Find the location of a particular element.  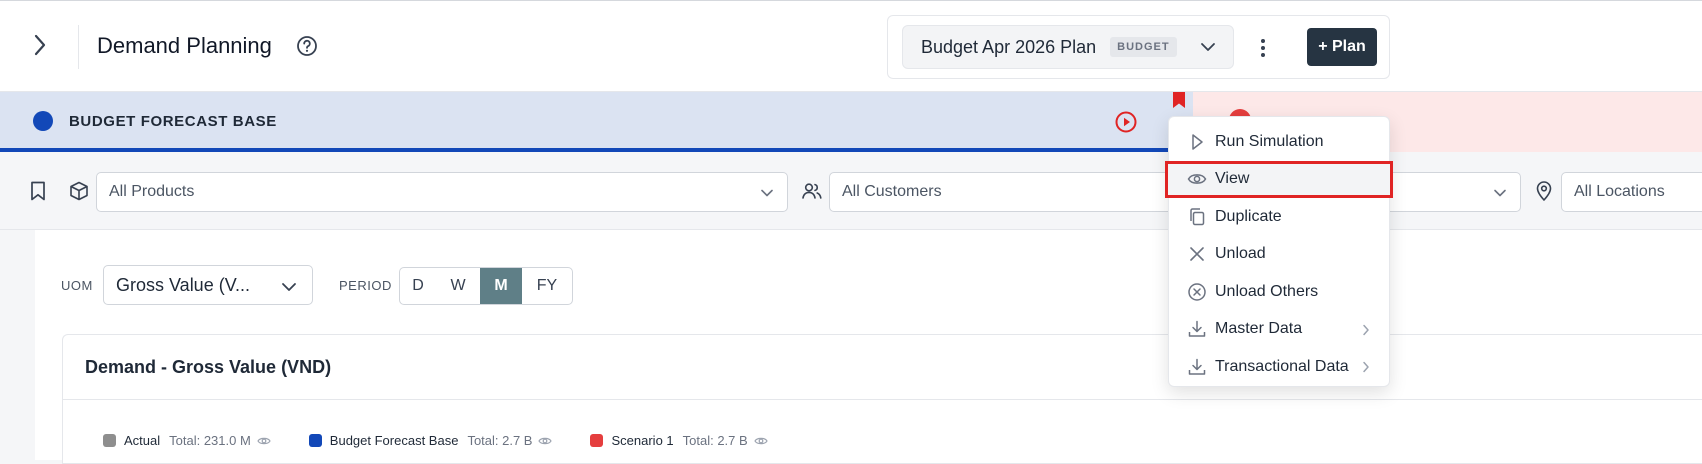

period-month-button: M is located at coordinates (501, 286).